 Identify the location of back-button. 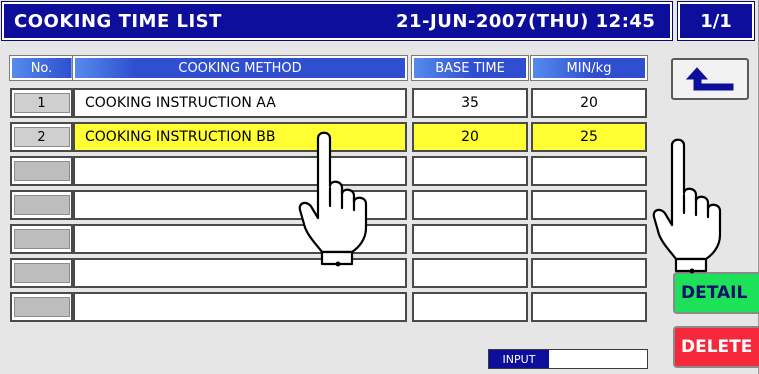
(710, 79).